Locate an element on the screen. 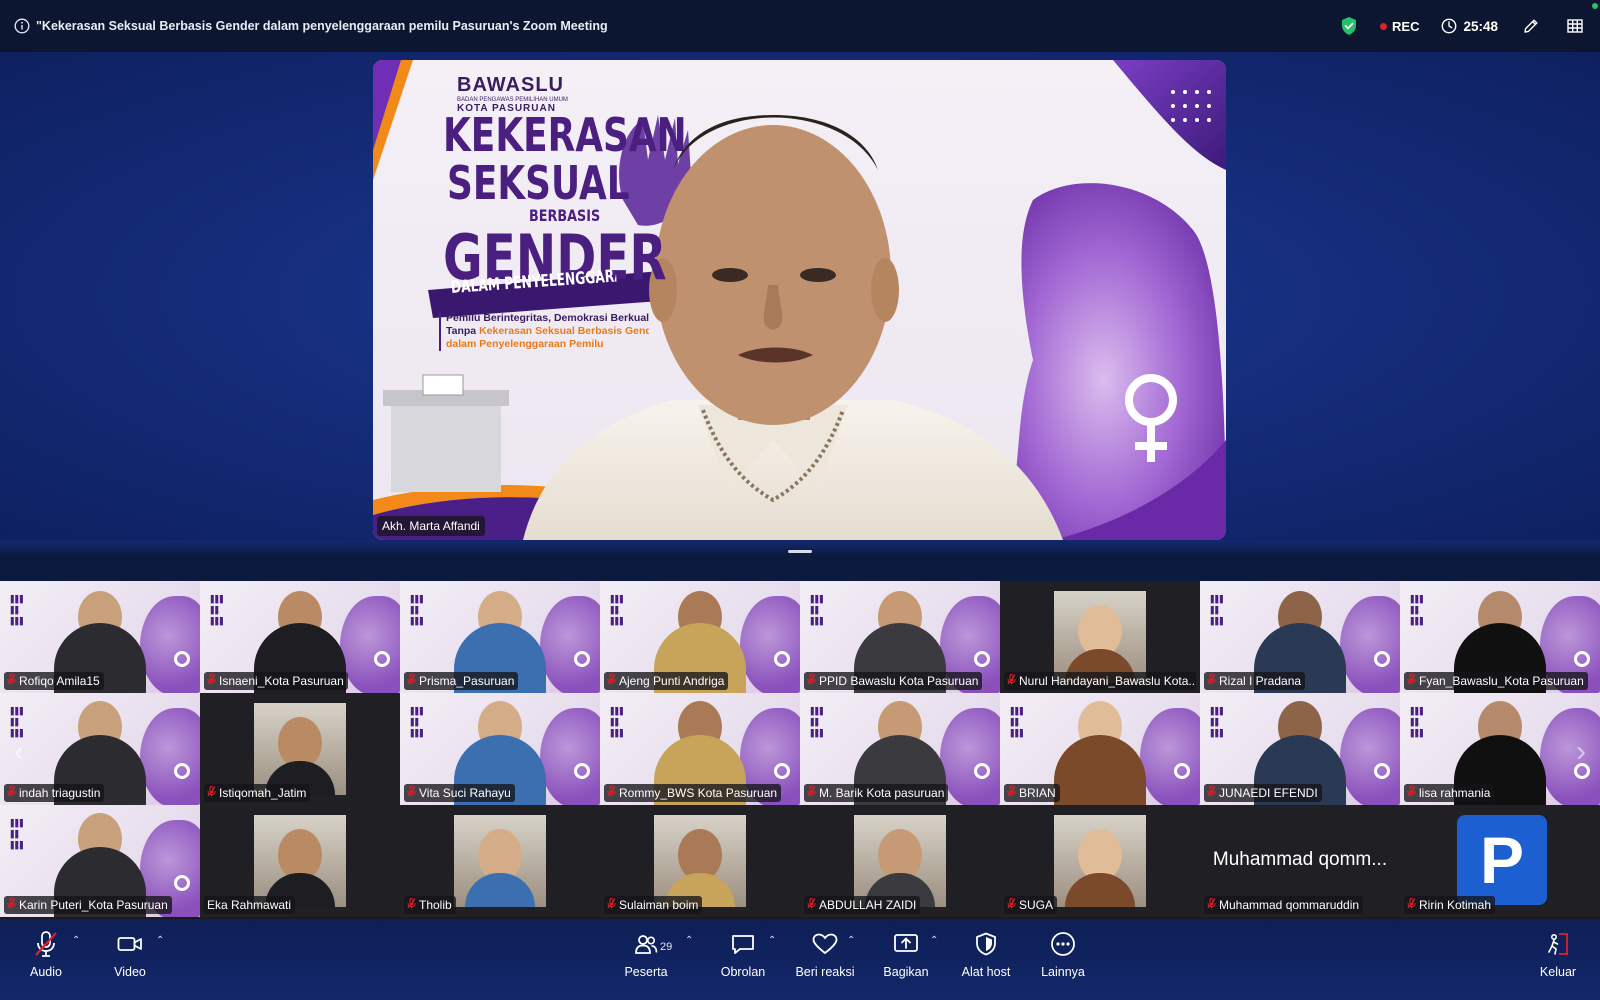  audio-label: Audio is located at coordinates (46, 972).